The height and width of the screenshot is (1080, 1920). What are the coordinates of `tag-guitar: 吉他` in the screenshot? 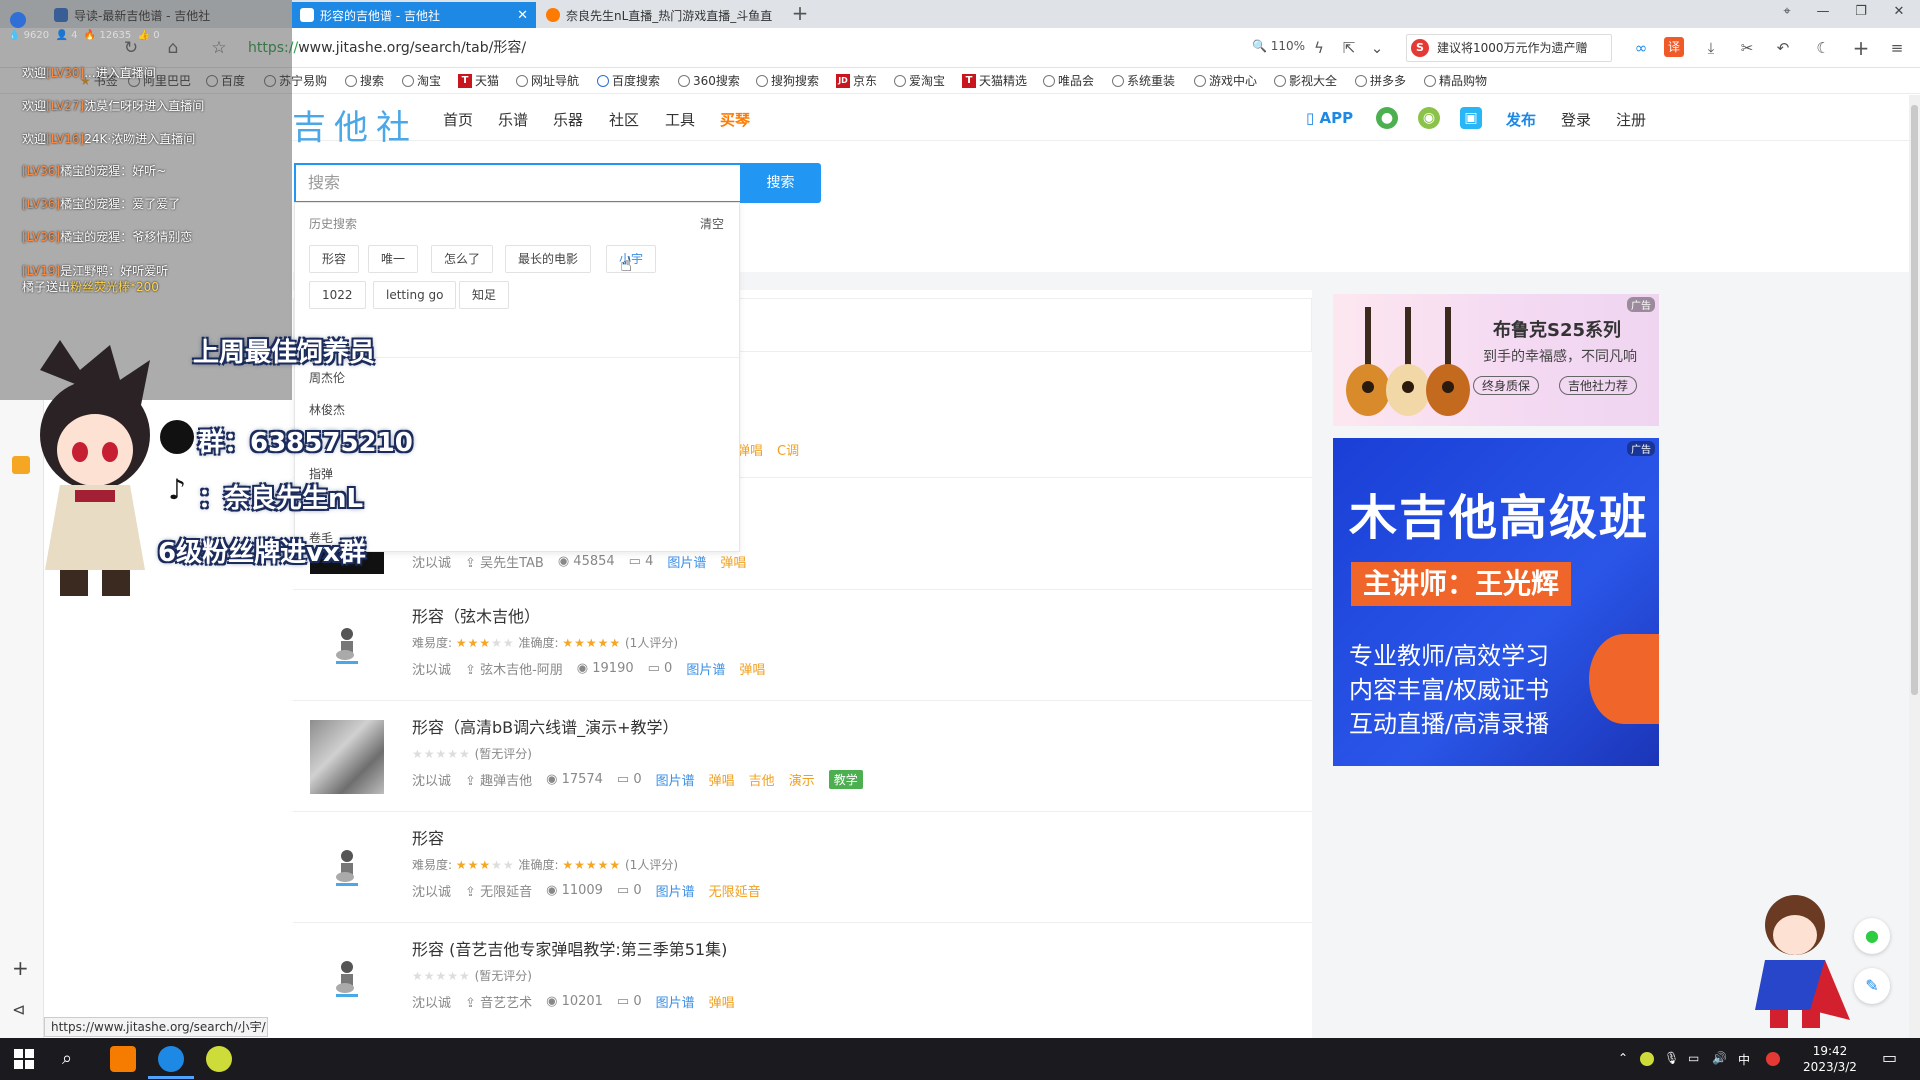 It's located at (762, 779).